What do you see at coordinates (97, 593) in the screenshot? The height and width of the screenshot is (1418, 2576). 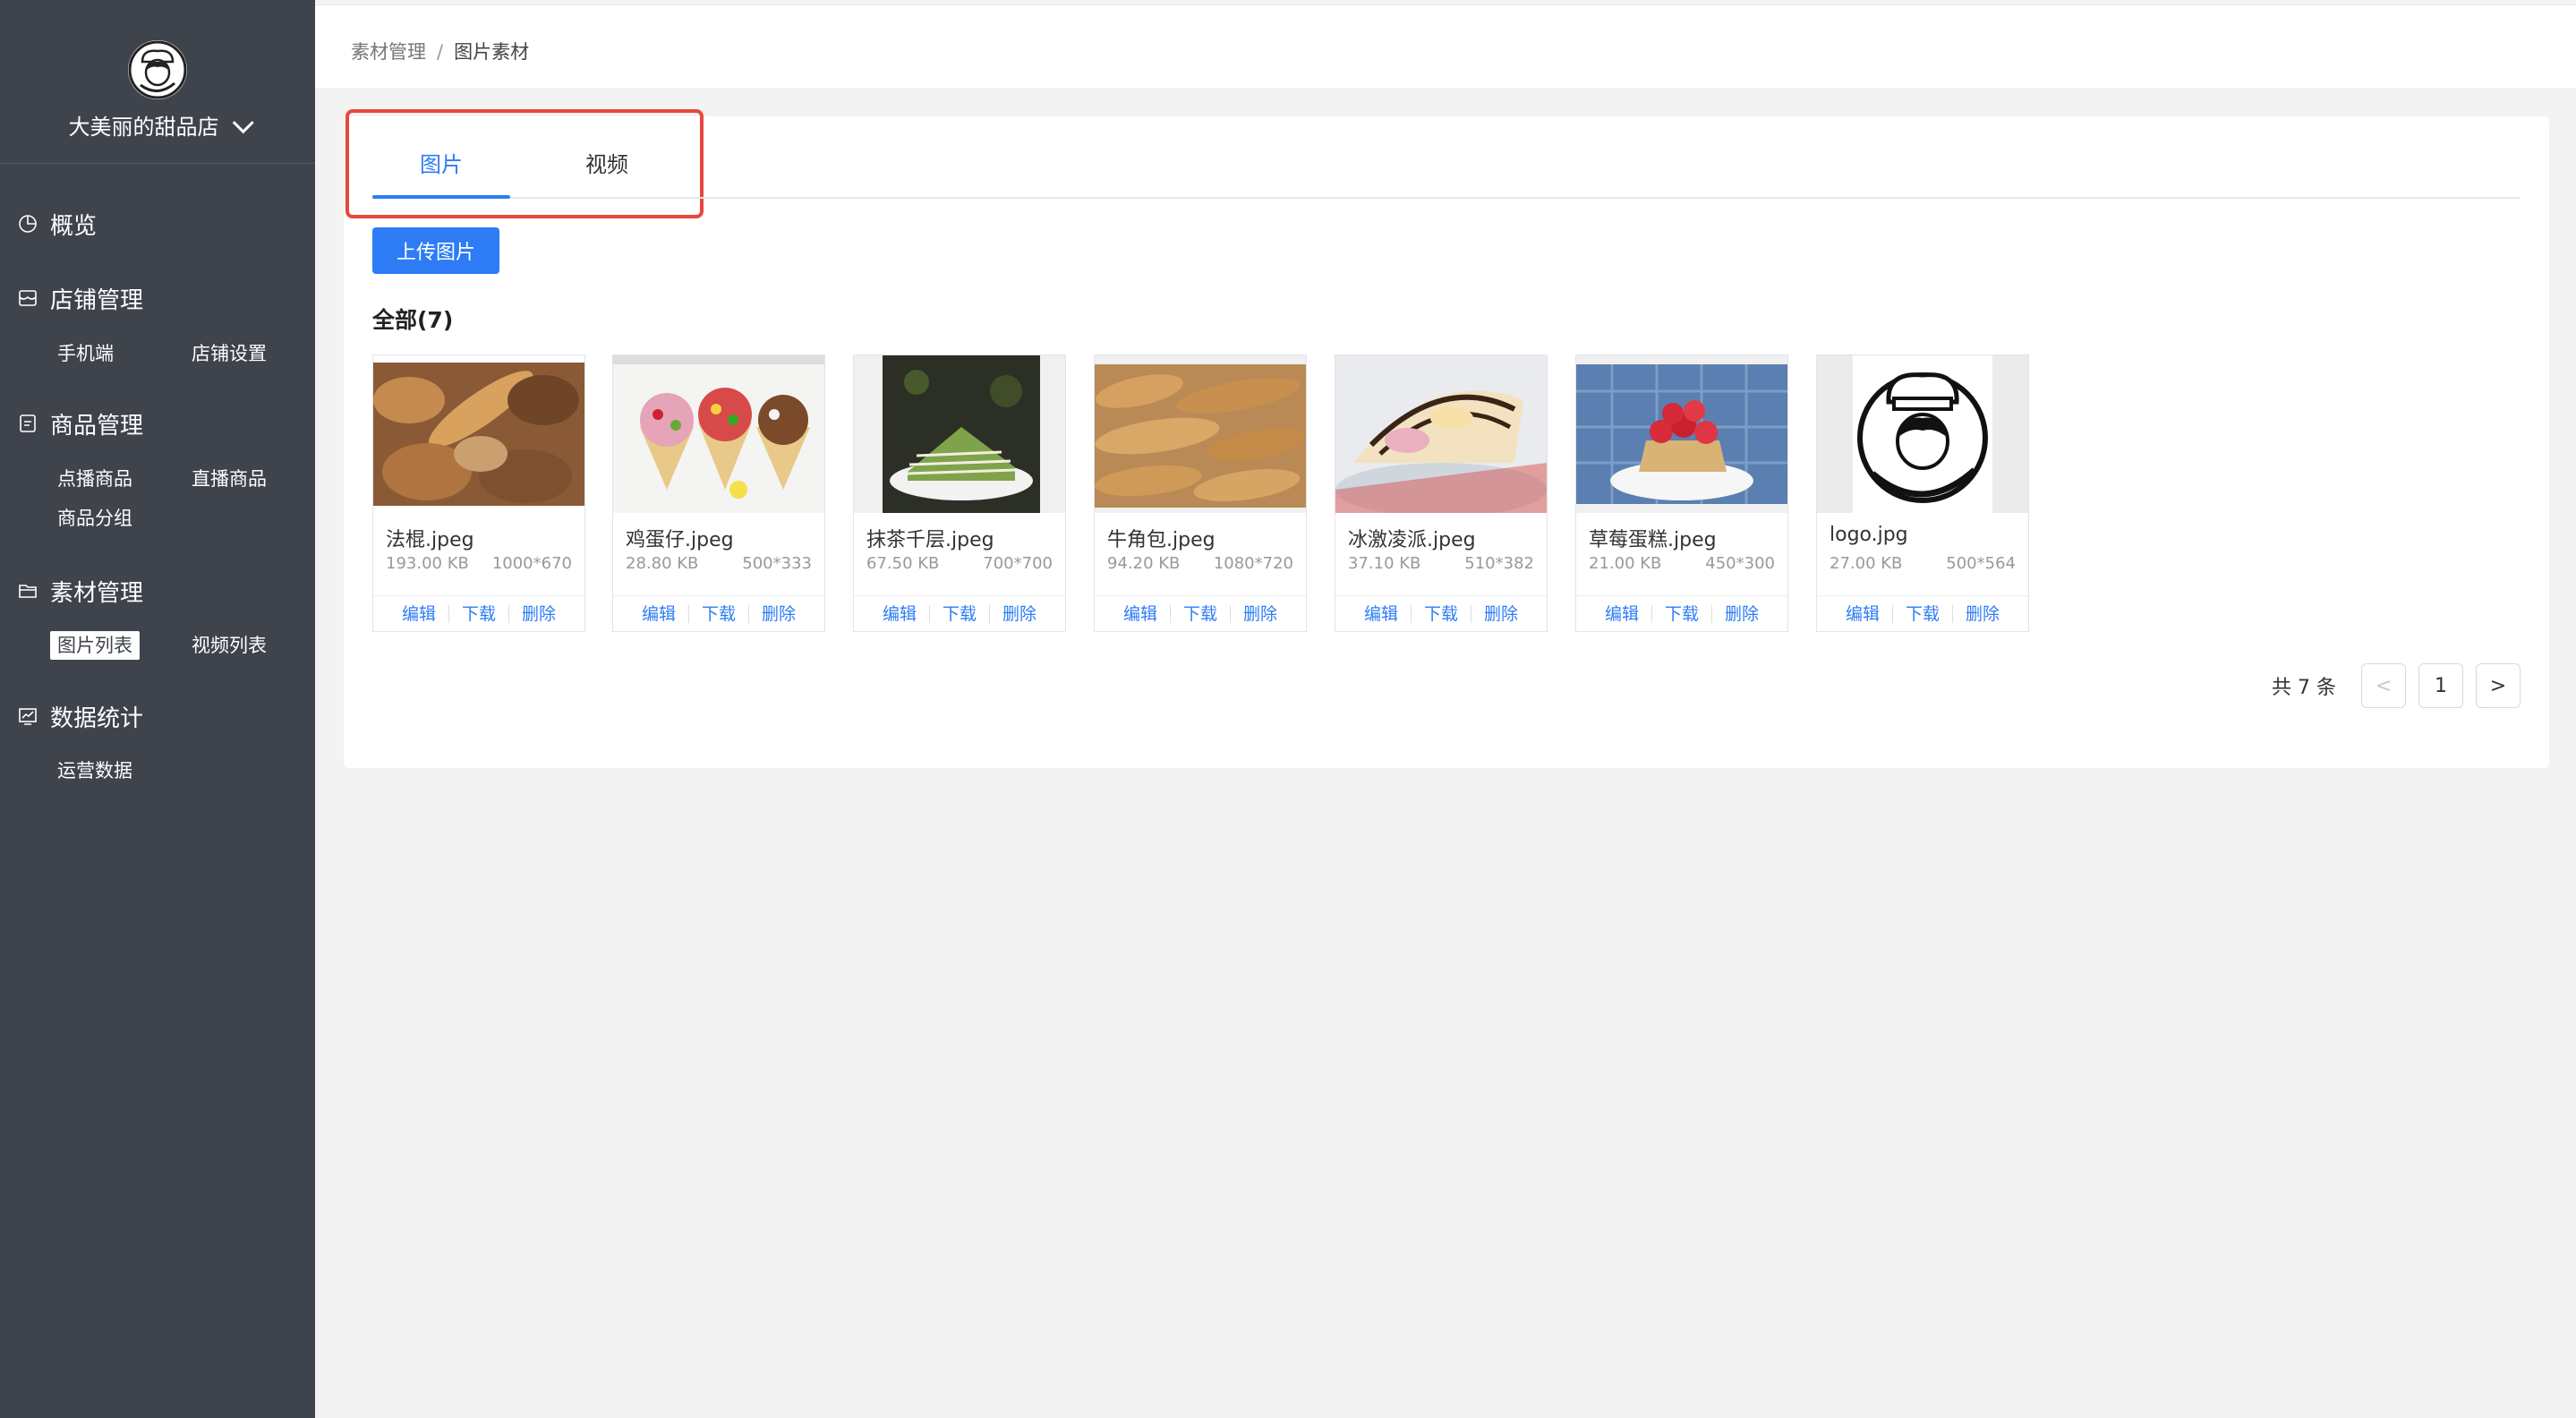 I see `menu-materials-label: 素材管理` at bounding box center [97, 593].